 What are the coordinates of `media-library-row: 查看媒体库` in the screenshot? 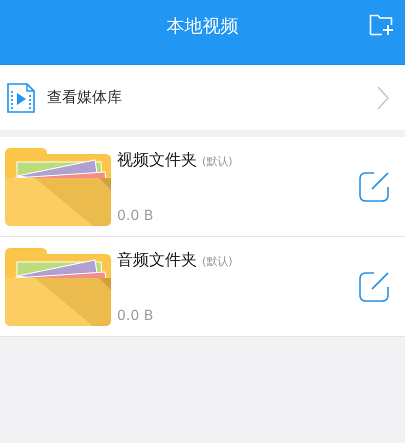 It's located at (202, 97).